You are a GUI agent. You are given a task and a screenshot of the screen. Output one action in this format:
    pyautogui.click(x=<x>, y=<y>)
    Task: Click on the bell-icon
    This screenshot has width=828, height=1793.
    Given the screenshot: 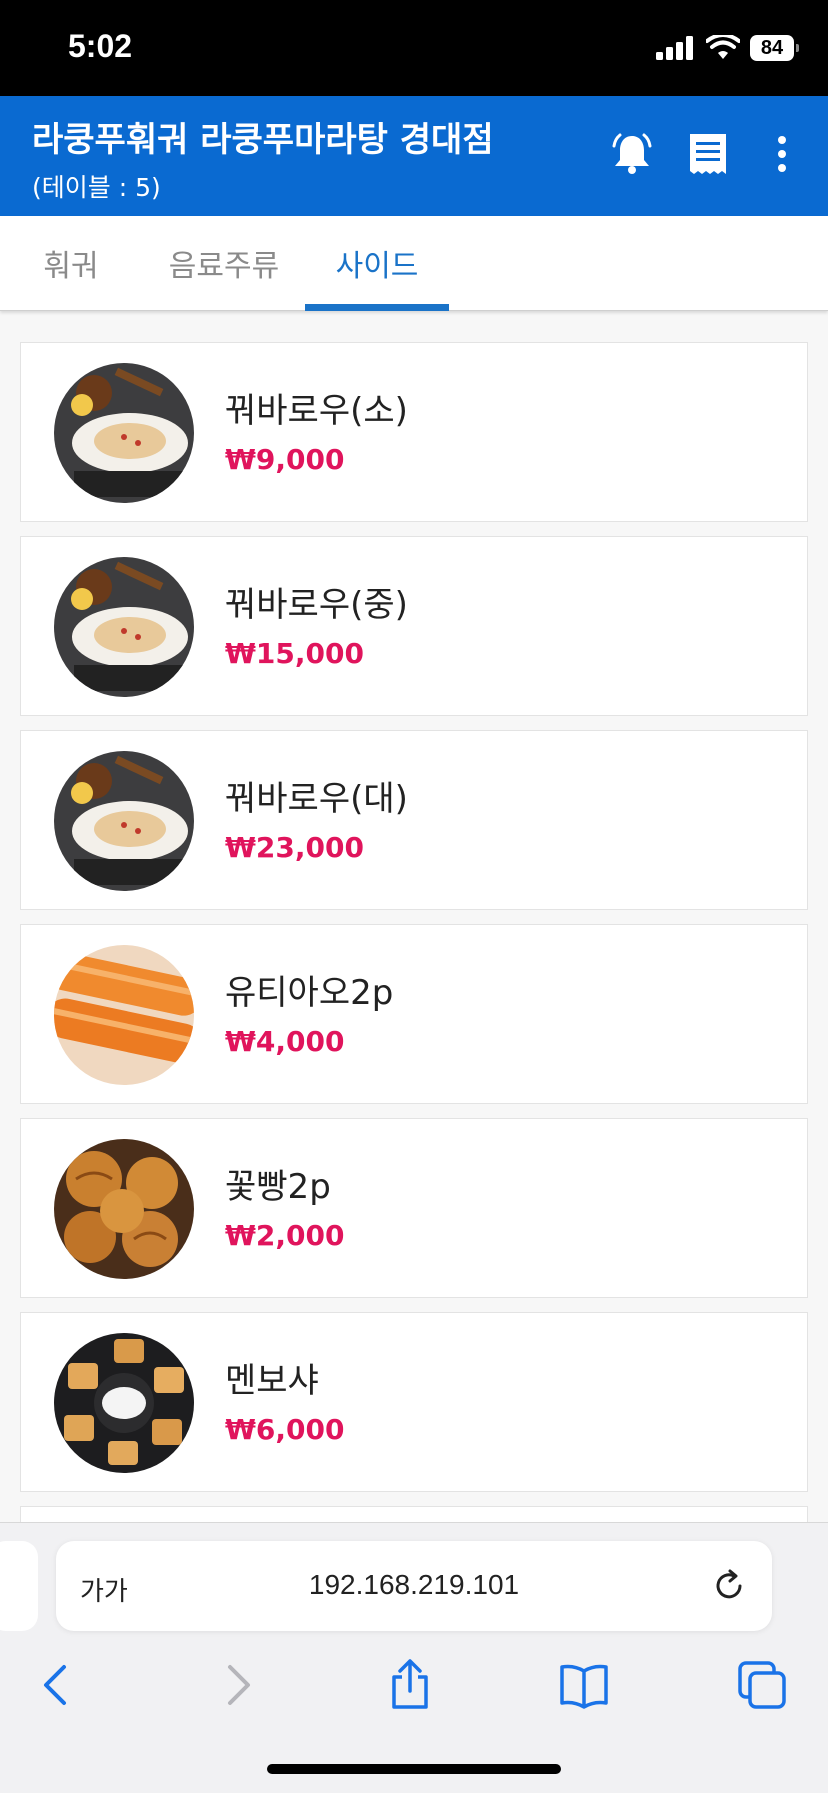 What is the action you would take?
    pyautogui.click(x=632, y=154)
    